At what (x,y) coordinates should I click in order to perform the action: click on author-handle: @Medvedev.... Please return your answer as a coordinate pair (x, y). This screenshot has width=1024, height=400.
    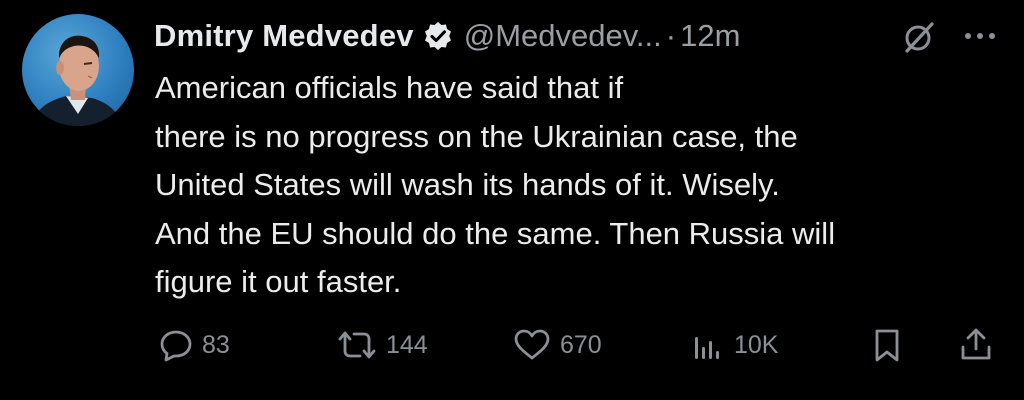
    Looking at the image, I should click on (563, 36).